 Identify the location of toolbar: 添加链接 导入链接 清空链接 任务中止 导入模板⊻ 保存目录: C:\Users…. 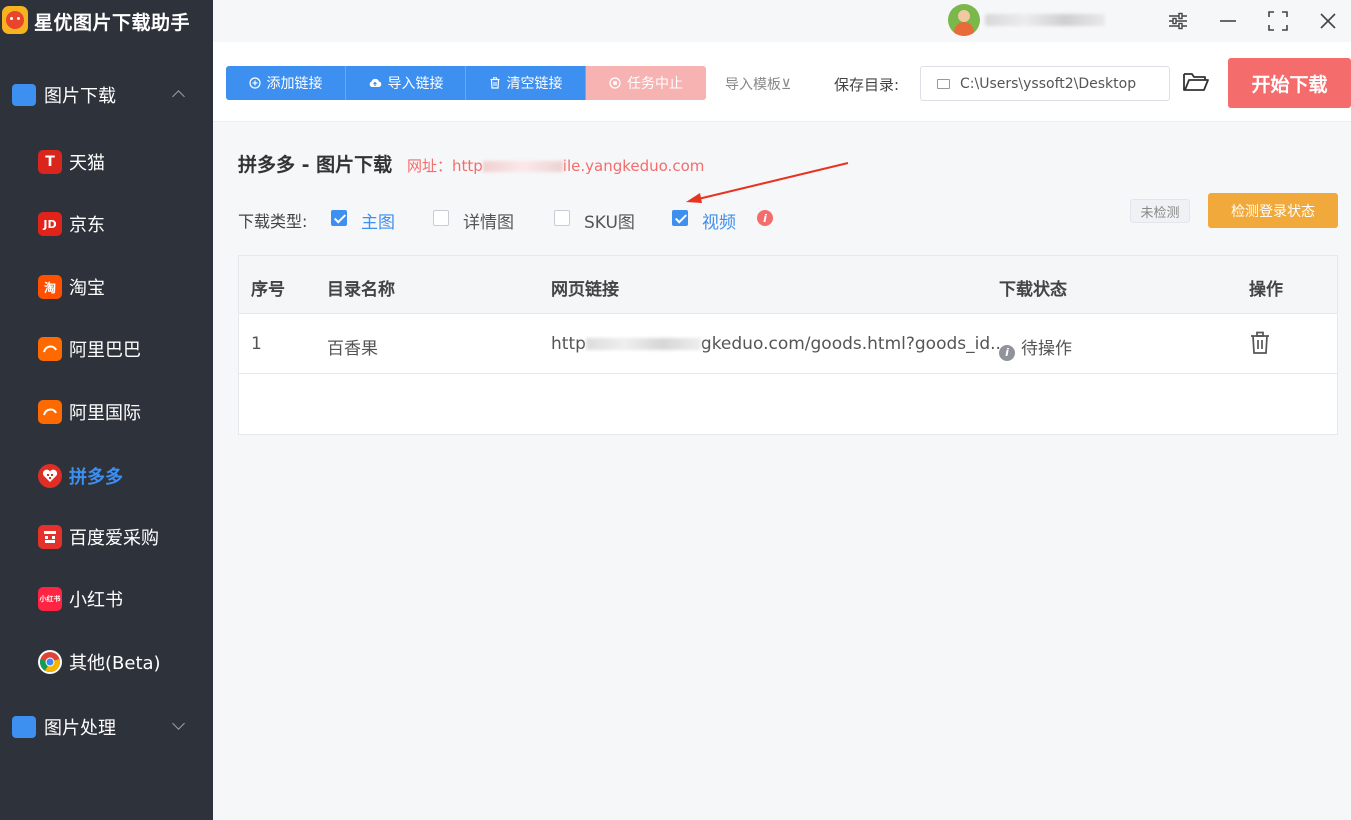
(782, 82).